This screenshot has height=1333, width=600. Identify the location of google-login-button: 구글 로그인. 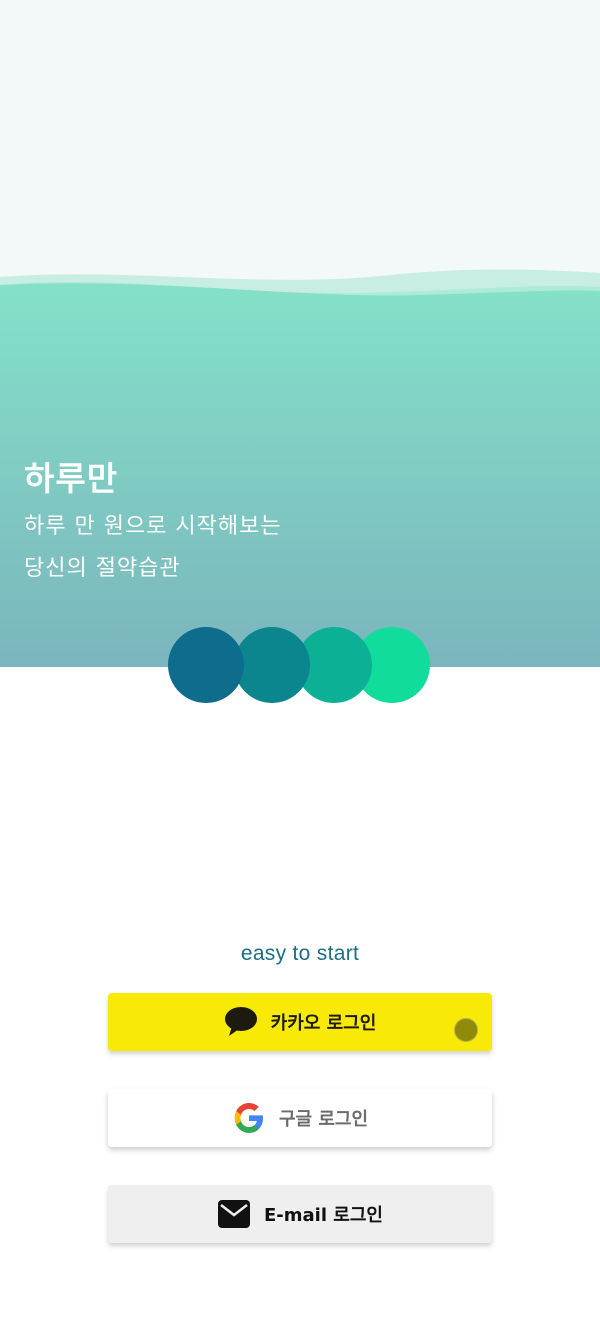
(300, 1118).